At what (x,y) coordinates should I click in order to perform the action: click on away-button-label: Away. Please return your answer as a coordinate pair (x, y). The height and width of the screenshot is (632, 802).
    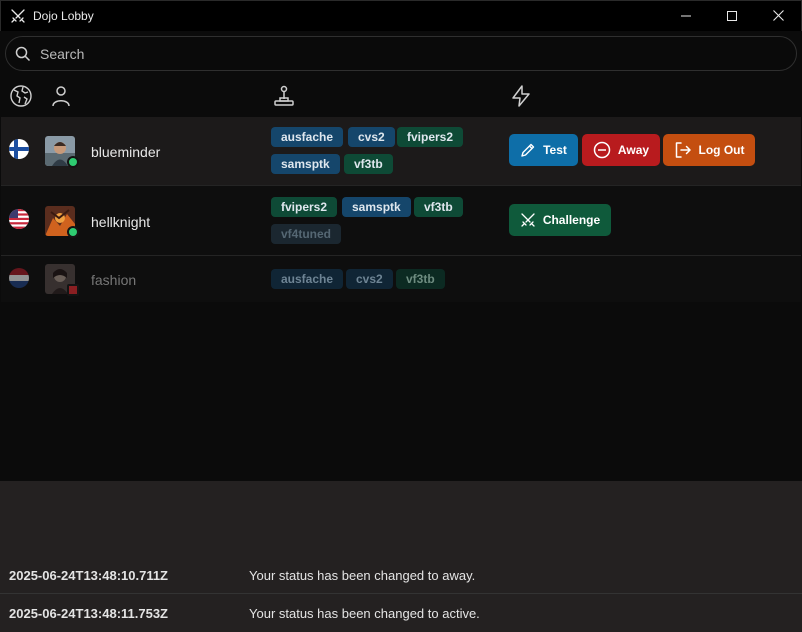
    Looking at the image, I should click on (633, 150).